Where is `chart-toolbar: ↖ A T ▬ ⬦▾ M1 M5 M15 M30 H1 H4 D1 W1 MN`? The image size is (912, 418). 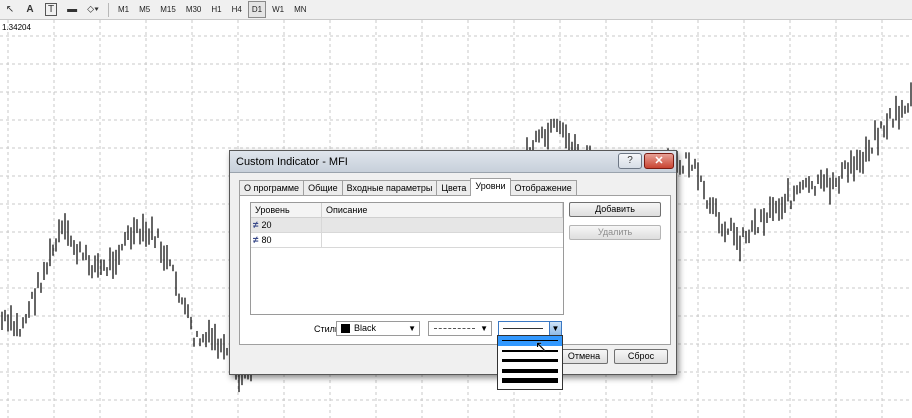 chart-toolbar: ↖ A T ▬ ⬦▾ M1 M5 M15 M30 H1 H4 D1 W1 MN is located at coordinates (456, 10).